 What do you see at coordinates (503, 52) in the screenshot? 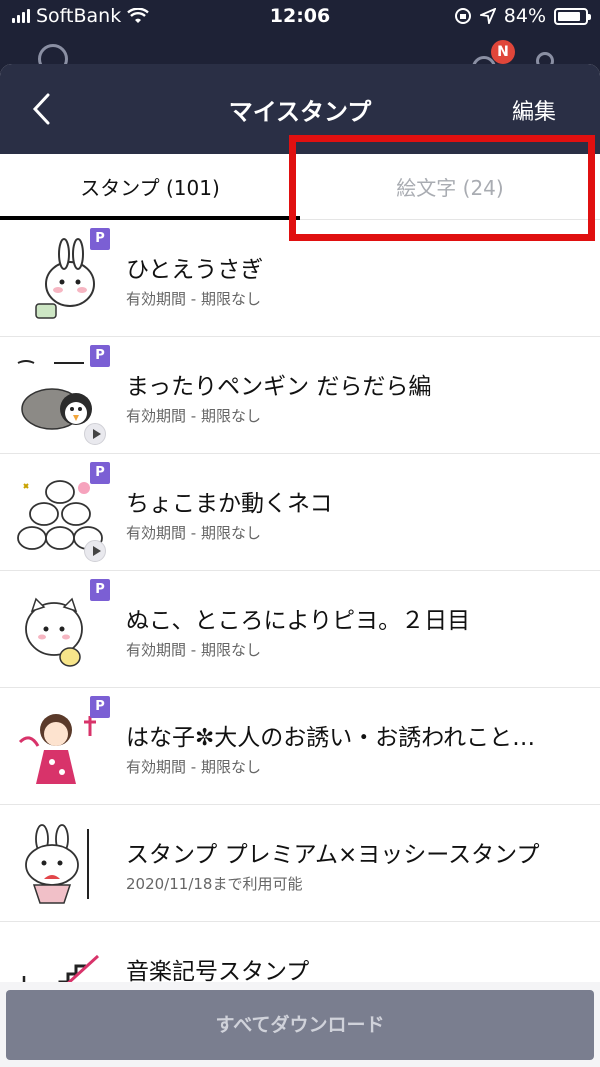
I see `notification-badge: N` at bounding box center [503, 52].